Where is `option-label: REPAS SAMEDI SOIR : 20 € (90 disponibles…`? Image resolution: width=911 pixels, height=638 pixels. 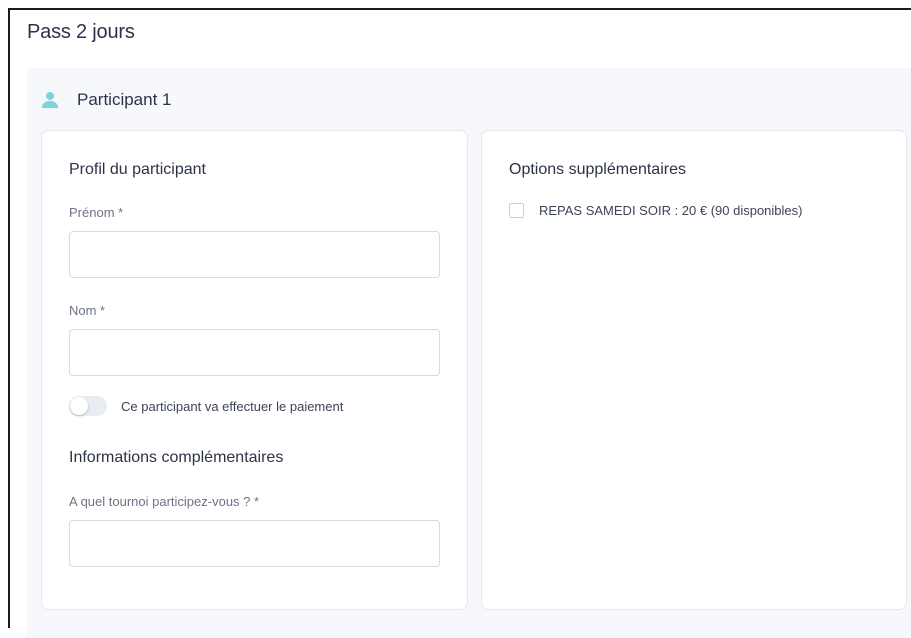
option-label: REPAS SAMEDI SOIR : 20 € (90 disponibles… is located at coordinates (671, 210).